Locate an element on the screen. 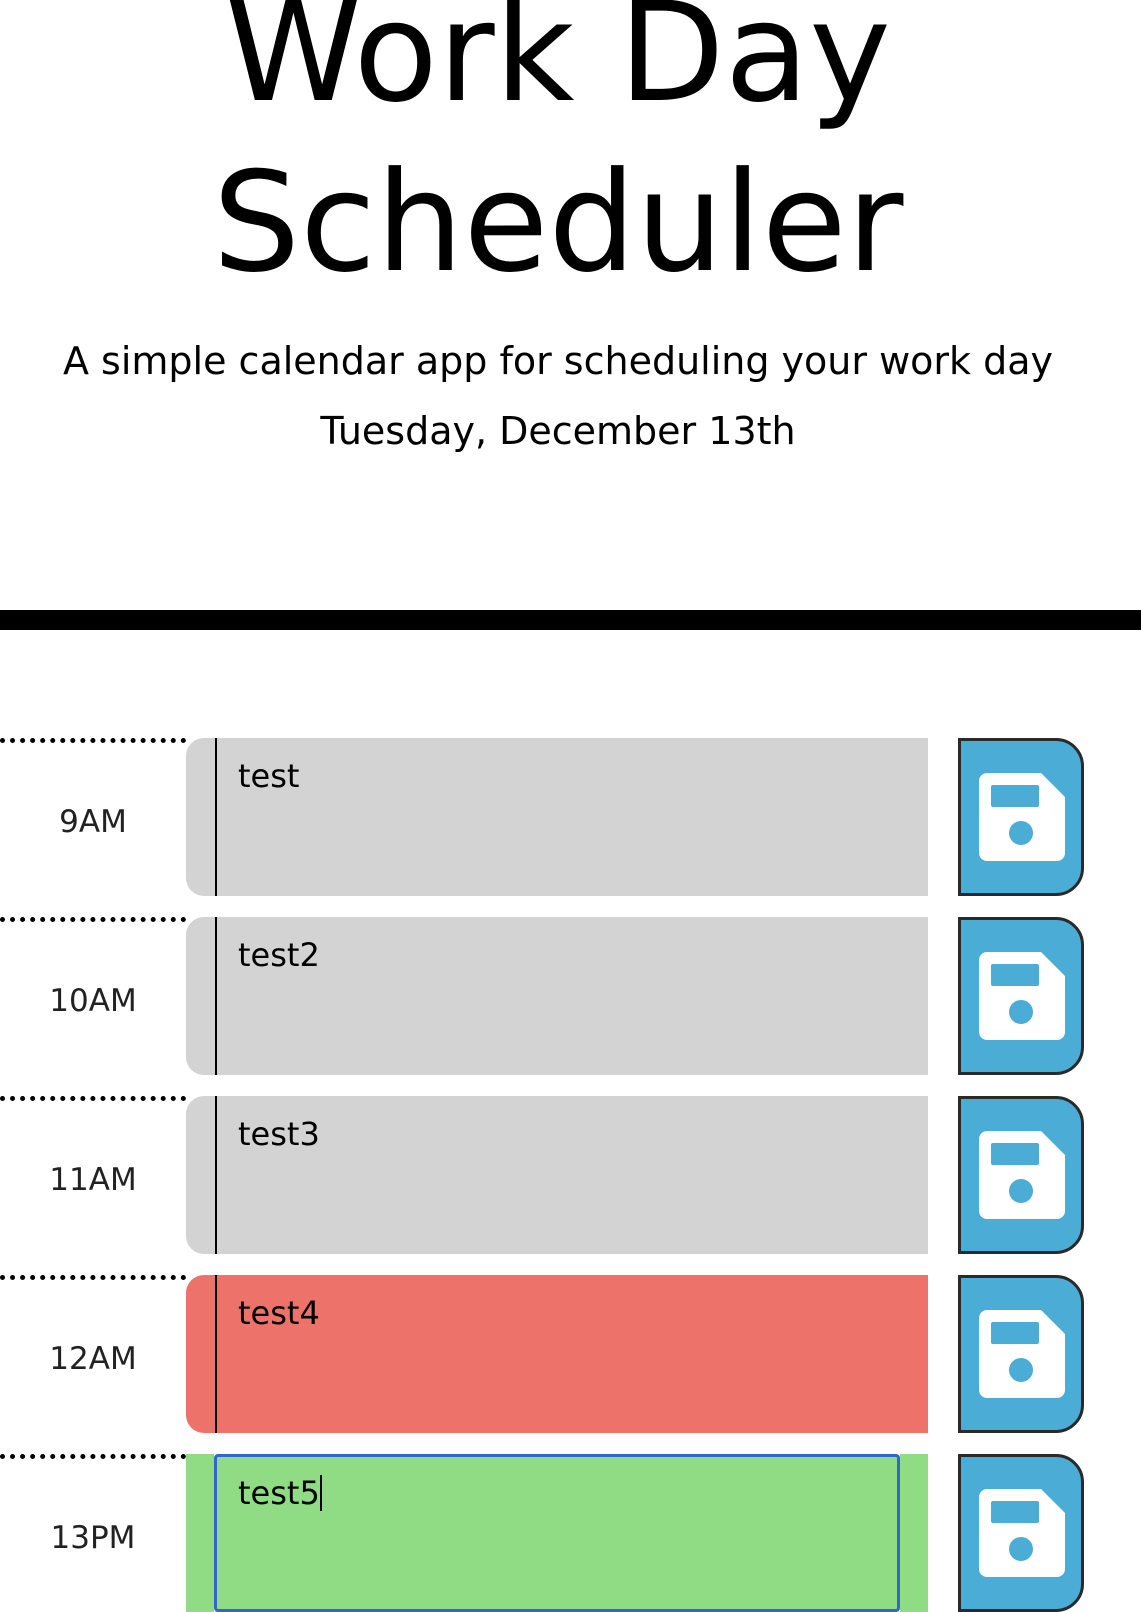 Image resolution: width=1141 pixels, height=1612 pixels. time-block-row: 13PM test5 is located at coordinates (570, 1533).